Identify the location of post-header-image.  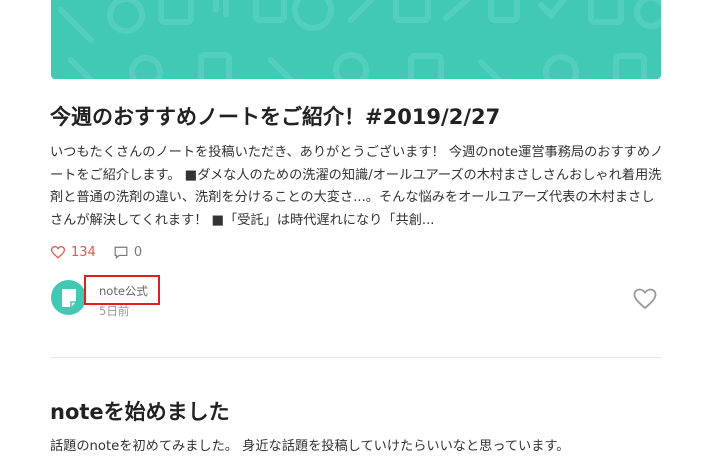
(356, 39).